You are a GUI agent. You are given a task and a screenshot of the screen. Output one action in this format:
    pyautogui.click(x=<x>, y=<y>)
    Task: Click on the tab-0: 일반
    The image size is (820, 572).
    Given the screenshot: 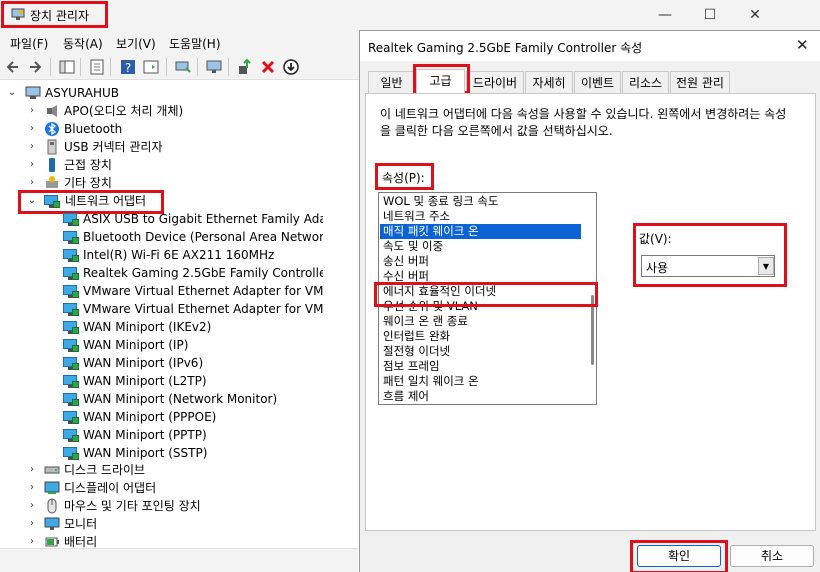 What is the action you would take?
    pyautogui.click(x=391, y=82)
    